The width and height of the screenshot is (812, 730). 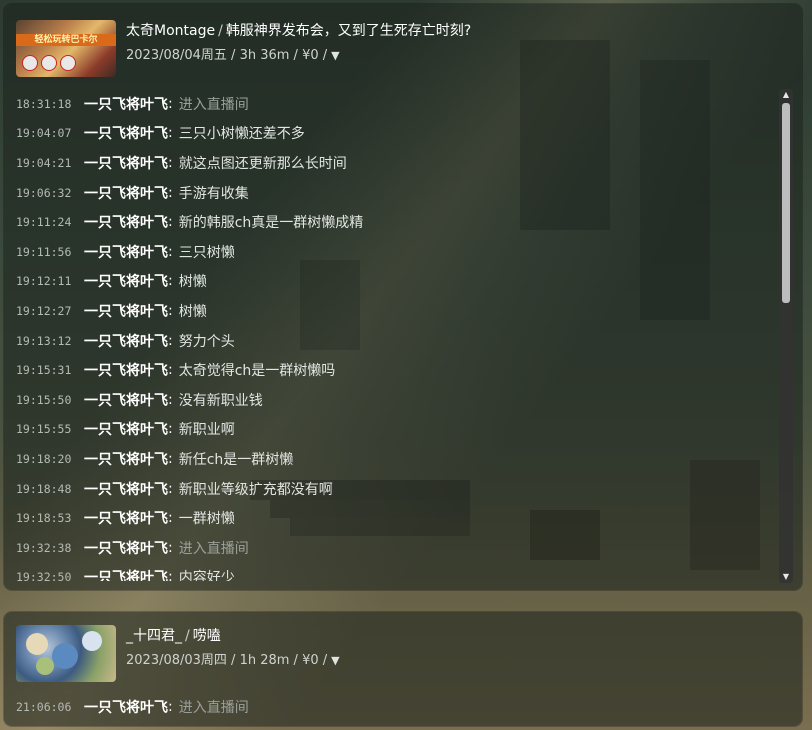 What do you see at coordinates (395, 282) in the screenshot?
I see `chat-message: 19:12:11 一只飞将叶飞: 树懒` at bounding box center [395, 282].